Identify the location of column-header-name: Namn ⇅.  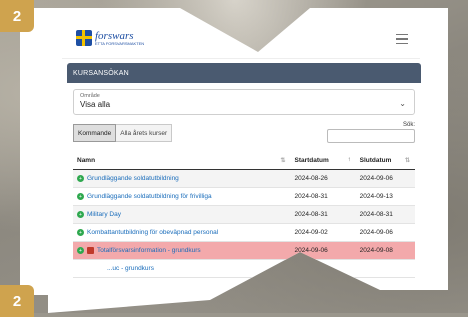
(182, 160).